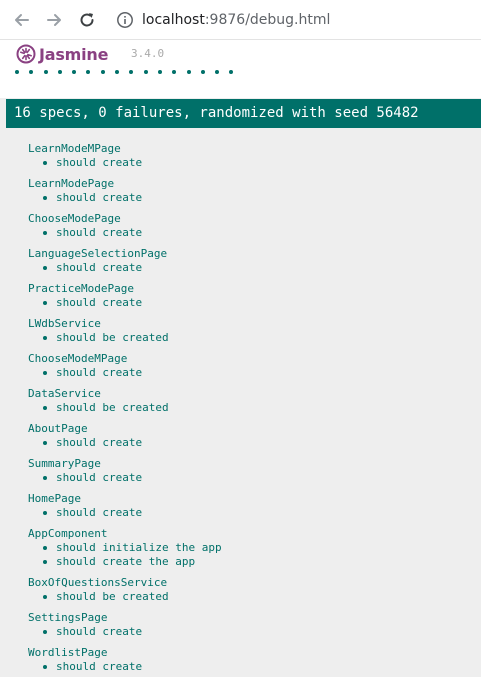 The height and width of the screenshot is (683, 481). I want to click on suite-item: ChooseModeMPage should create, so click(125, 369).